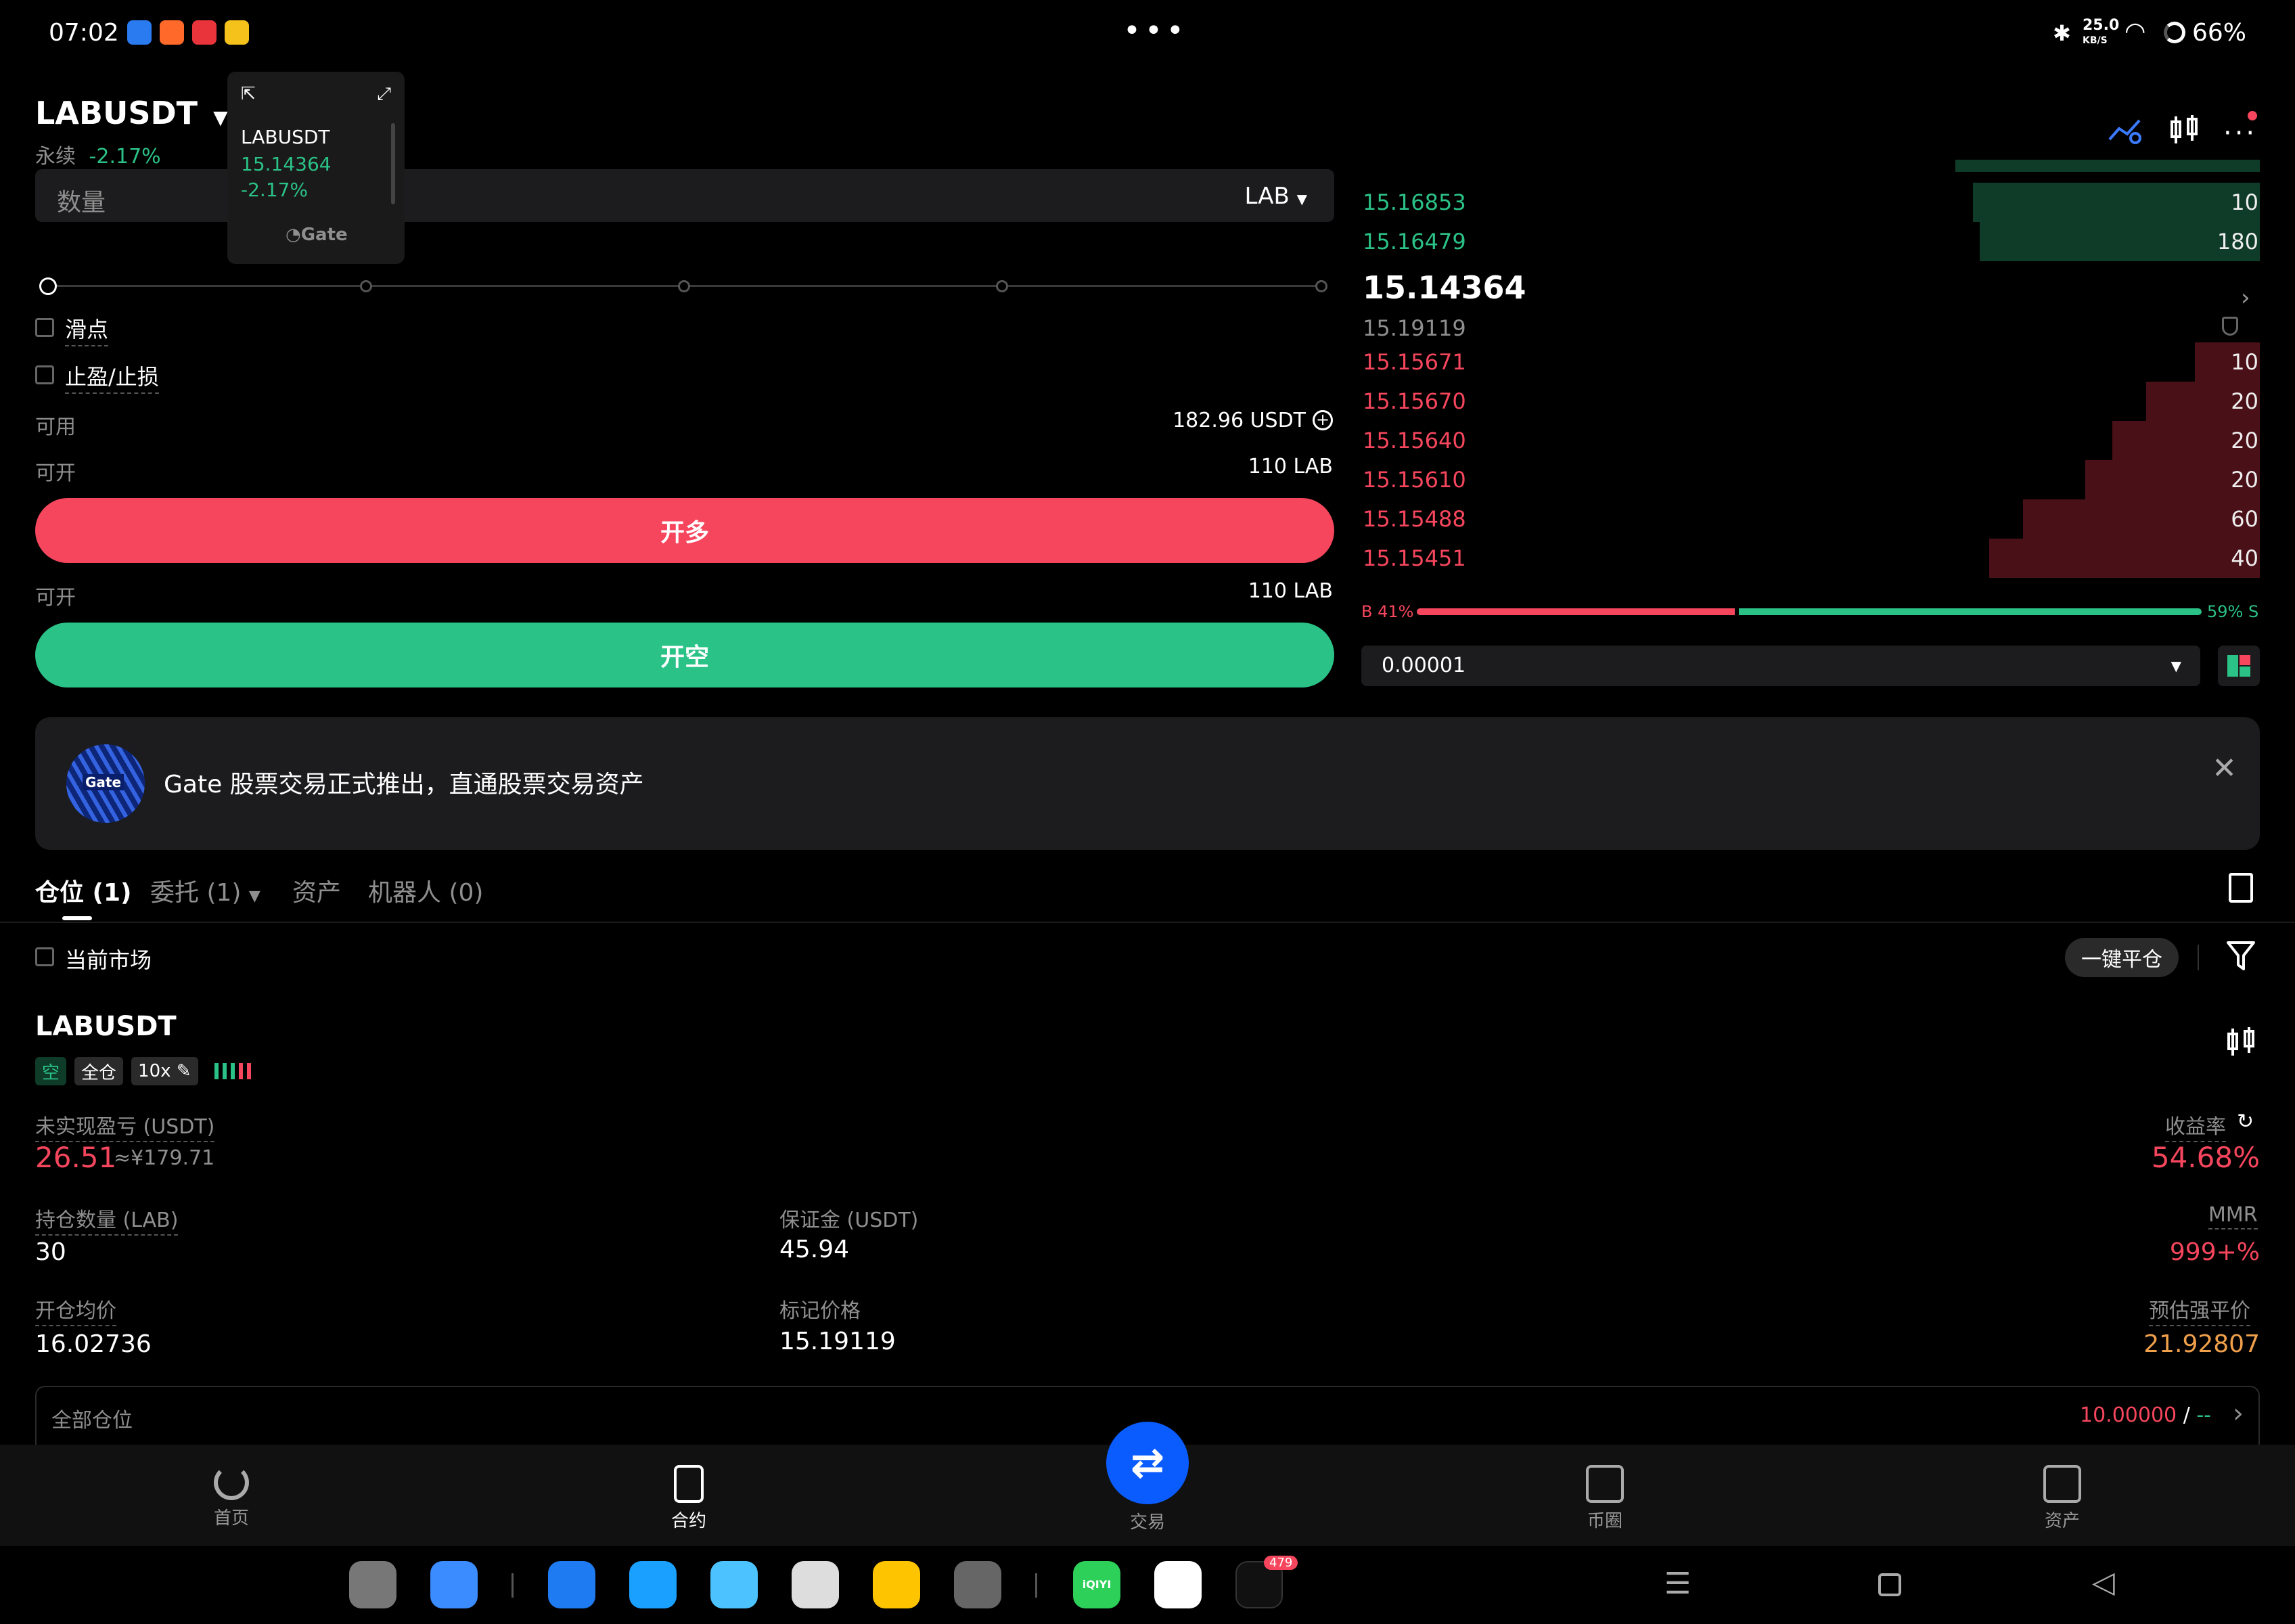 This screenshot has height=1624, width=2295. I want to click on buy-ratio-fill, so click(1578, 611).